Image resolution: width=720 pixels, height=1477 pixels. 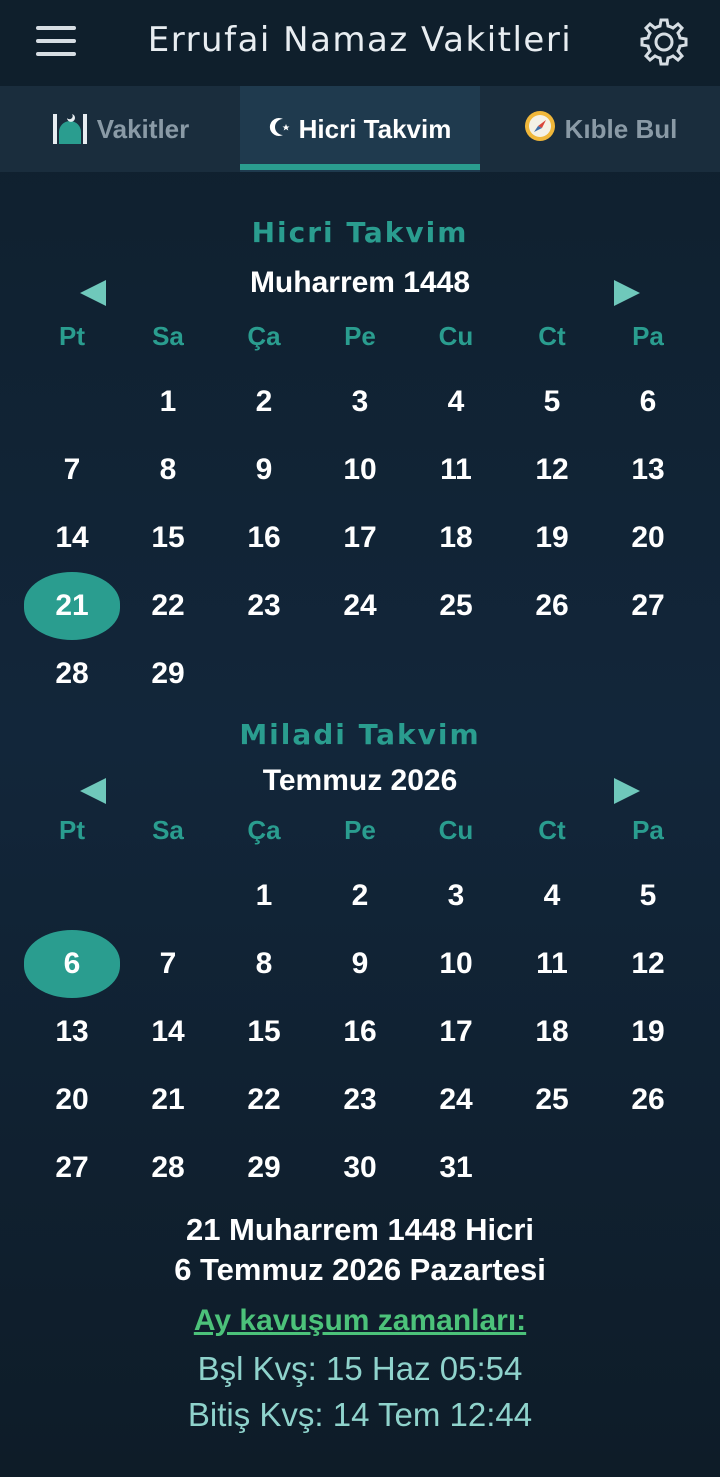 What do you see at coordinates (627, 293) in the screenshot?
I see `hijri-next-month-button` at bounding box center [627, 293].